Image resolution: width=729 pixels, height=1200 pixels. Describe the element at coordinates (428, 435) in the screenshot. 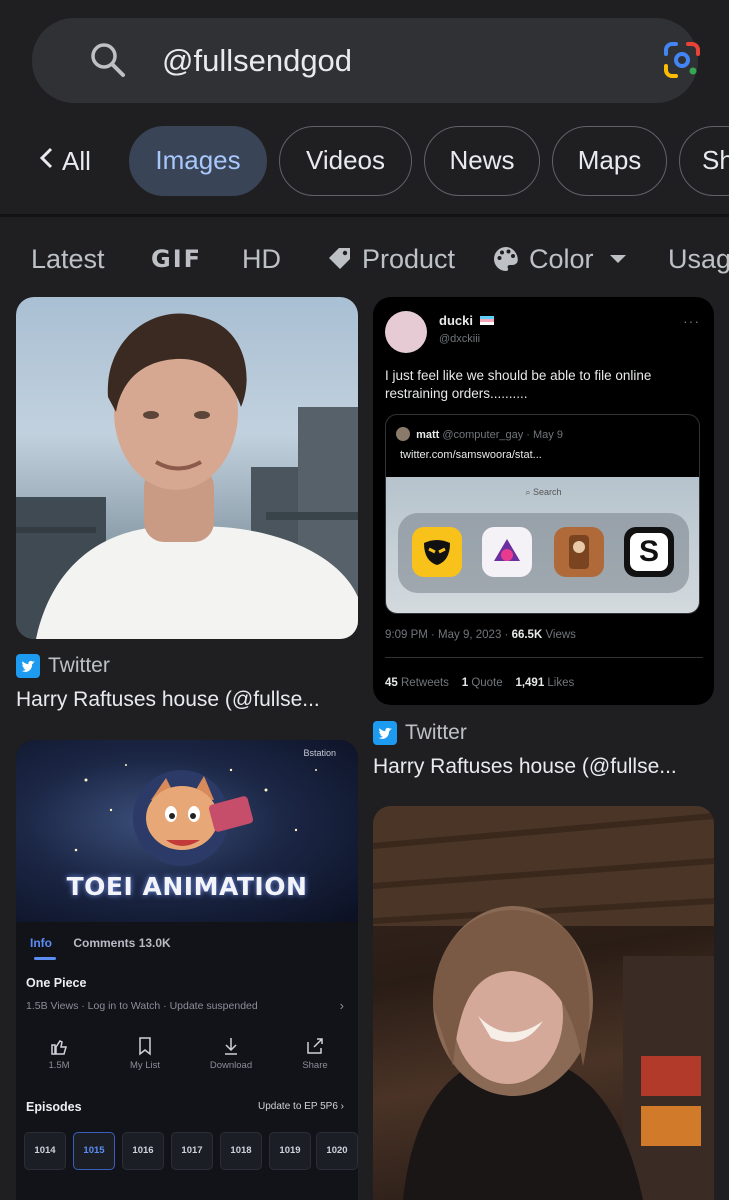

I see `quote-user: matt` at that location.